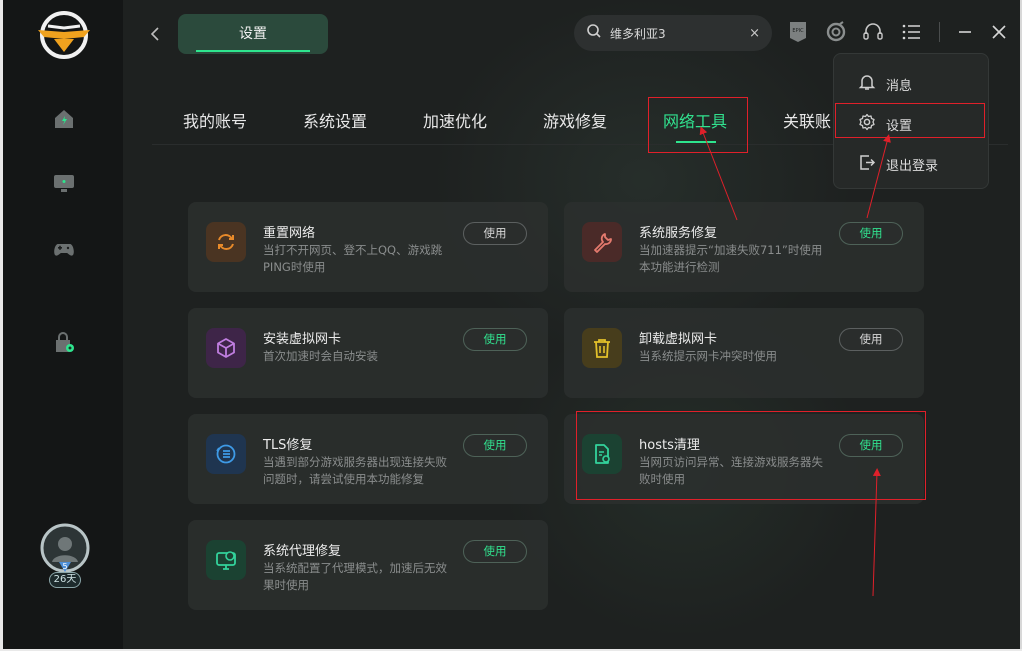  What do you see at coordinates (594, 33) in the screenshot?
I see `search-icon` at bounding box center [594, 33].